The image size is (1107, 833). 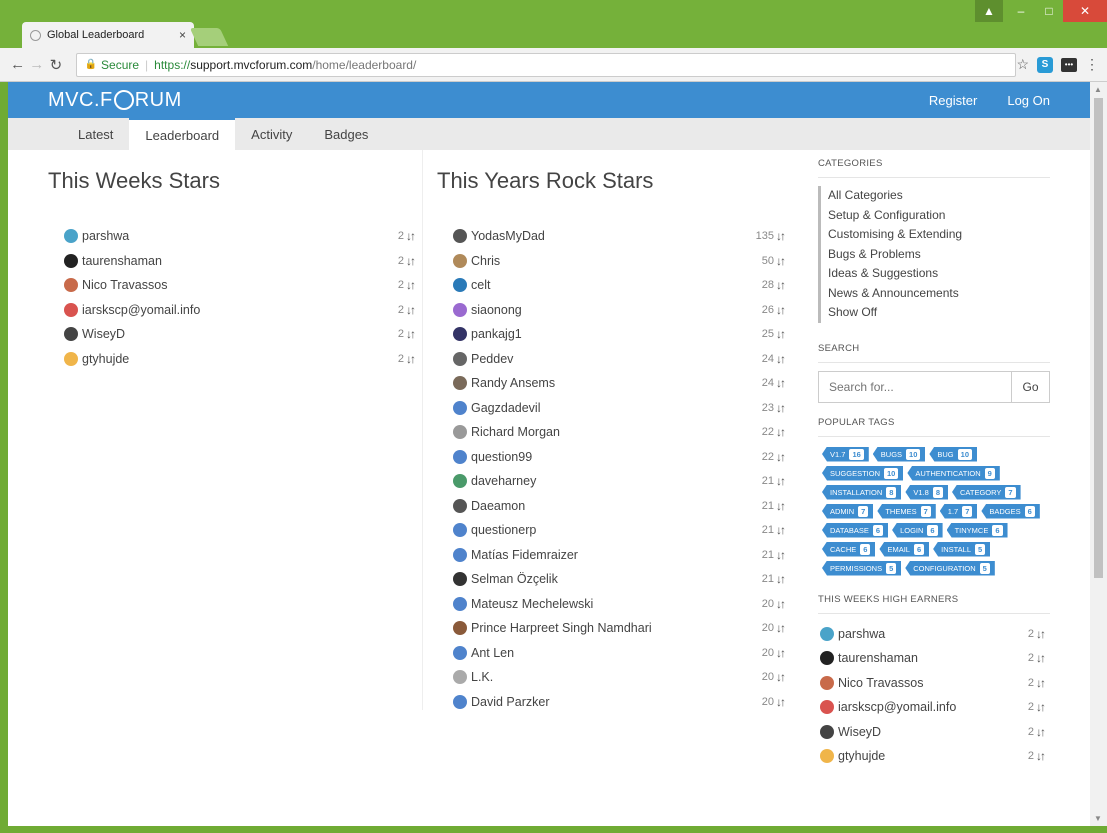 I want to click on scrollbar-thumb, so click(x=1098, y=338).